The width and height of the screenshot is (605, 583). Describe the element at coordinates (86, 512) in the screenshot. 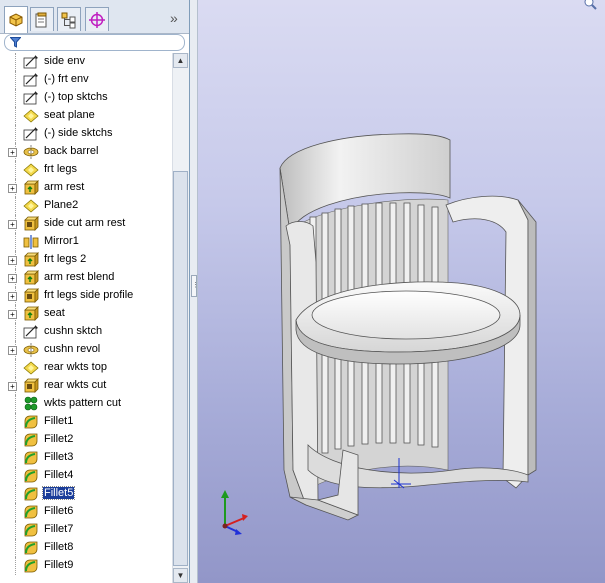

I see `tree-item: Fillet6` at that location.